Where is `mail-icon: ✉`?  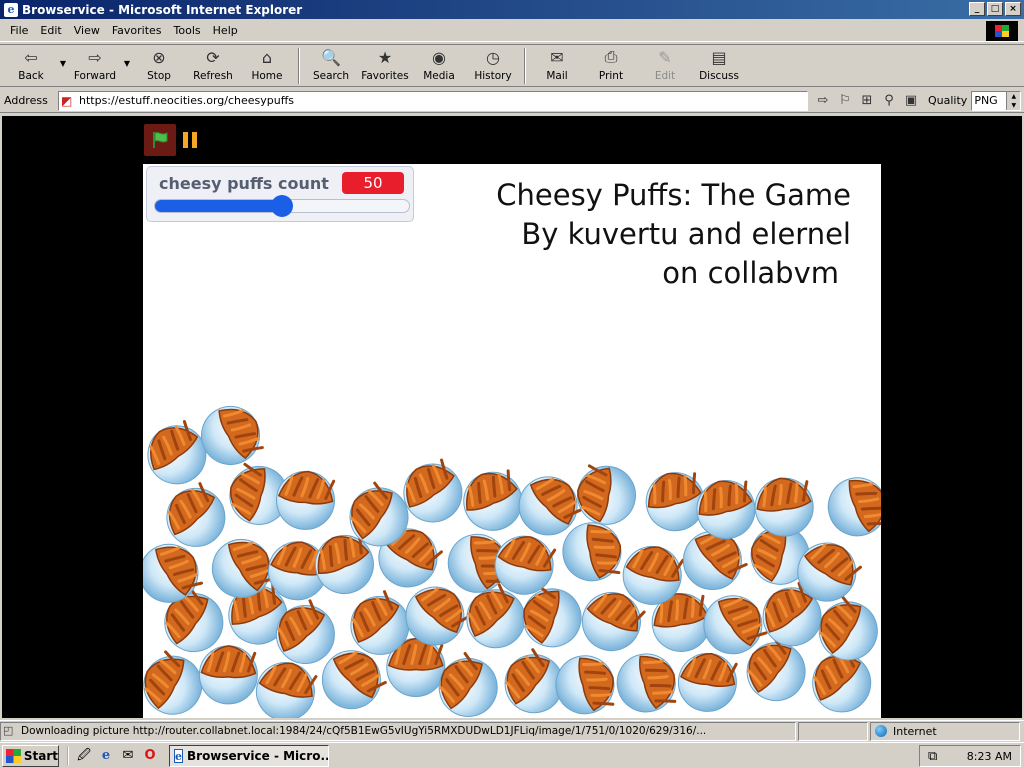 mail-icon: ✉ is located at coordinates (557, 57).